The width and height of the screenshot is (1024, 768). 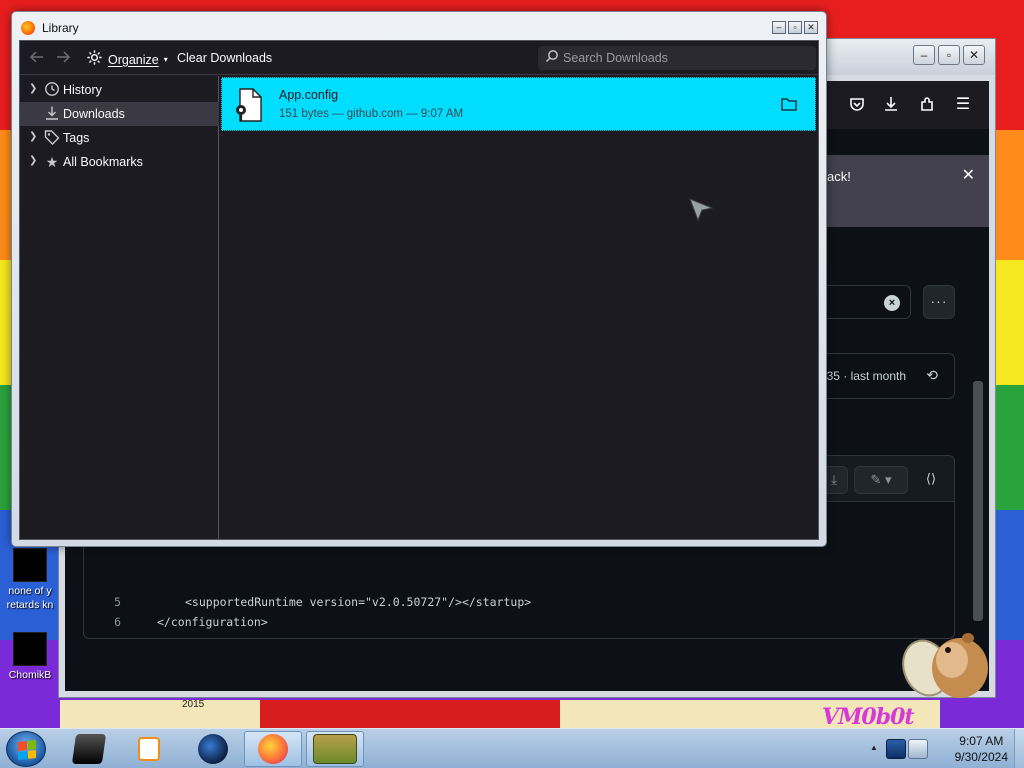 I want to click on desktop-icon-text-file: none of y retards kn, so click(x=30, y=580).